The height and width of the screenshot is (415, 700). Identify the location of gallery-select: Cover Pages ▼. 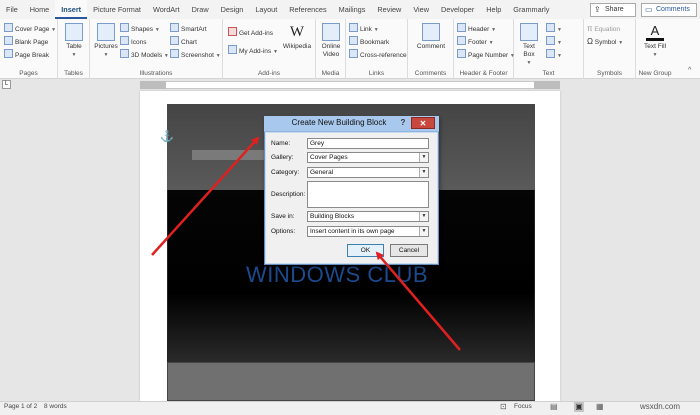
(368, 157).